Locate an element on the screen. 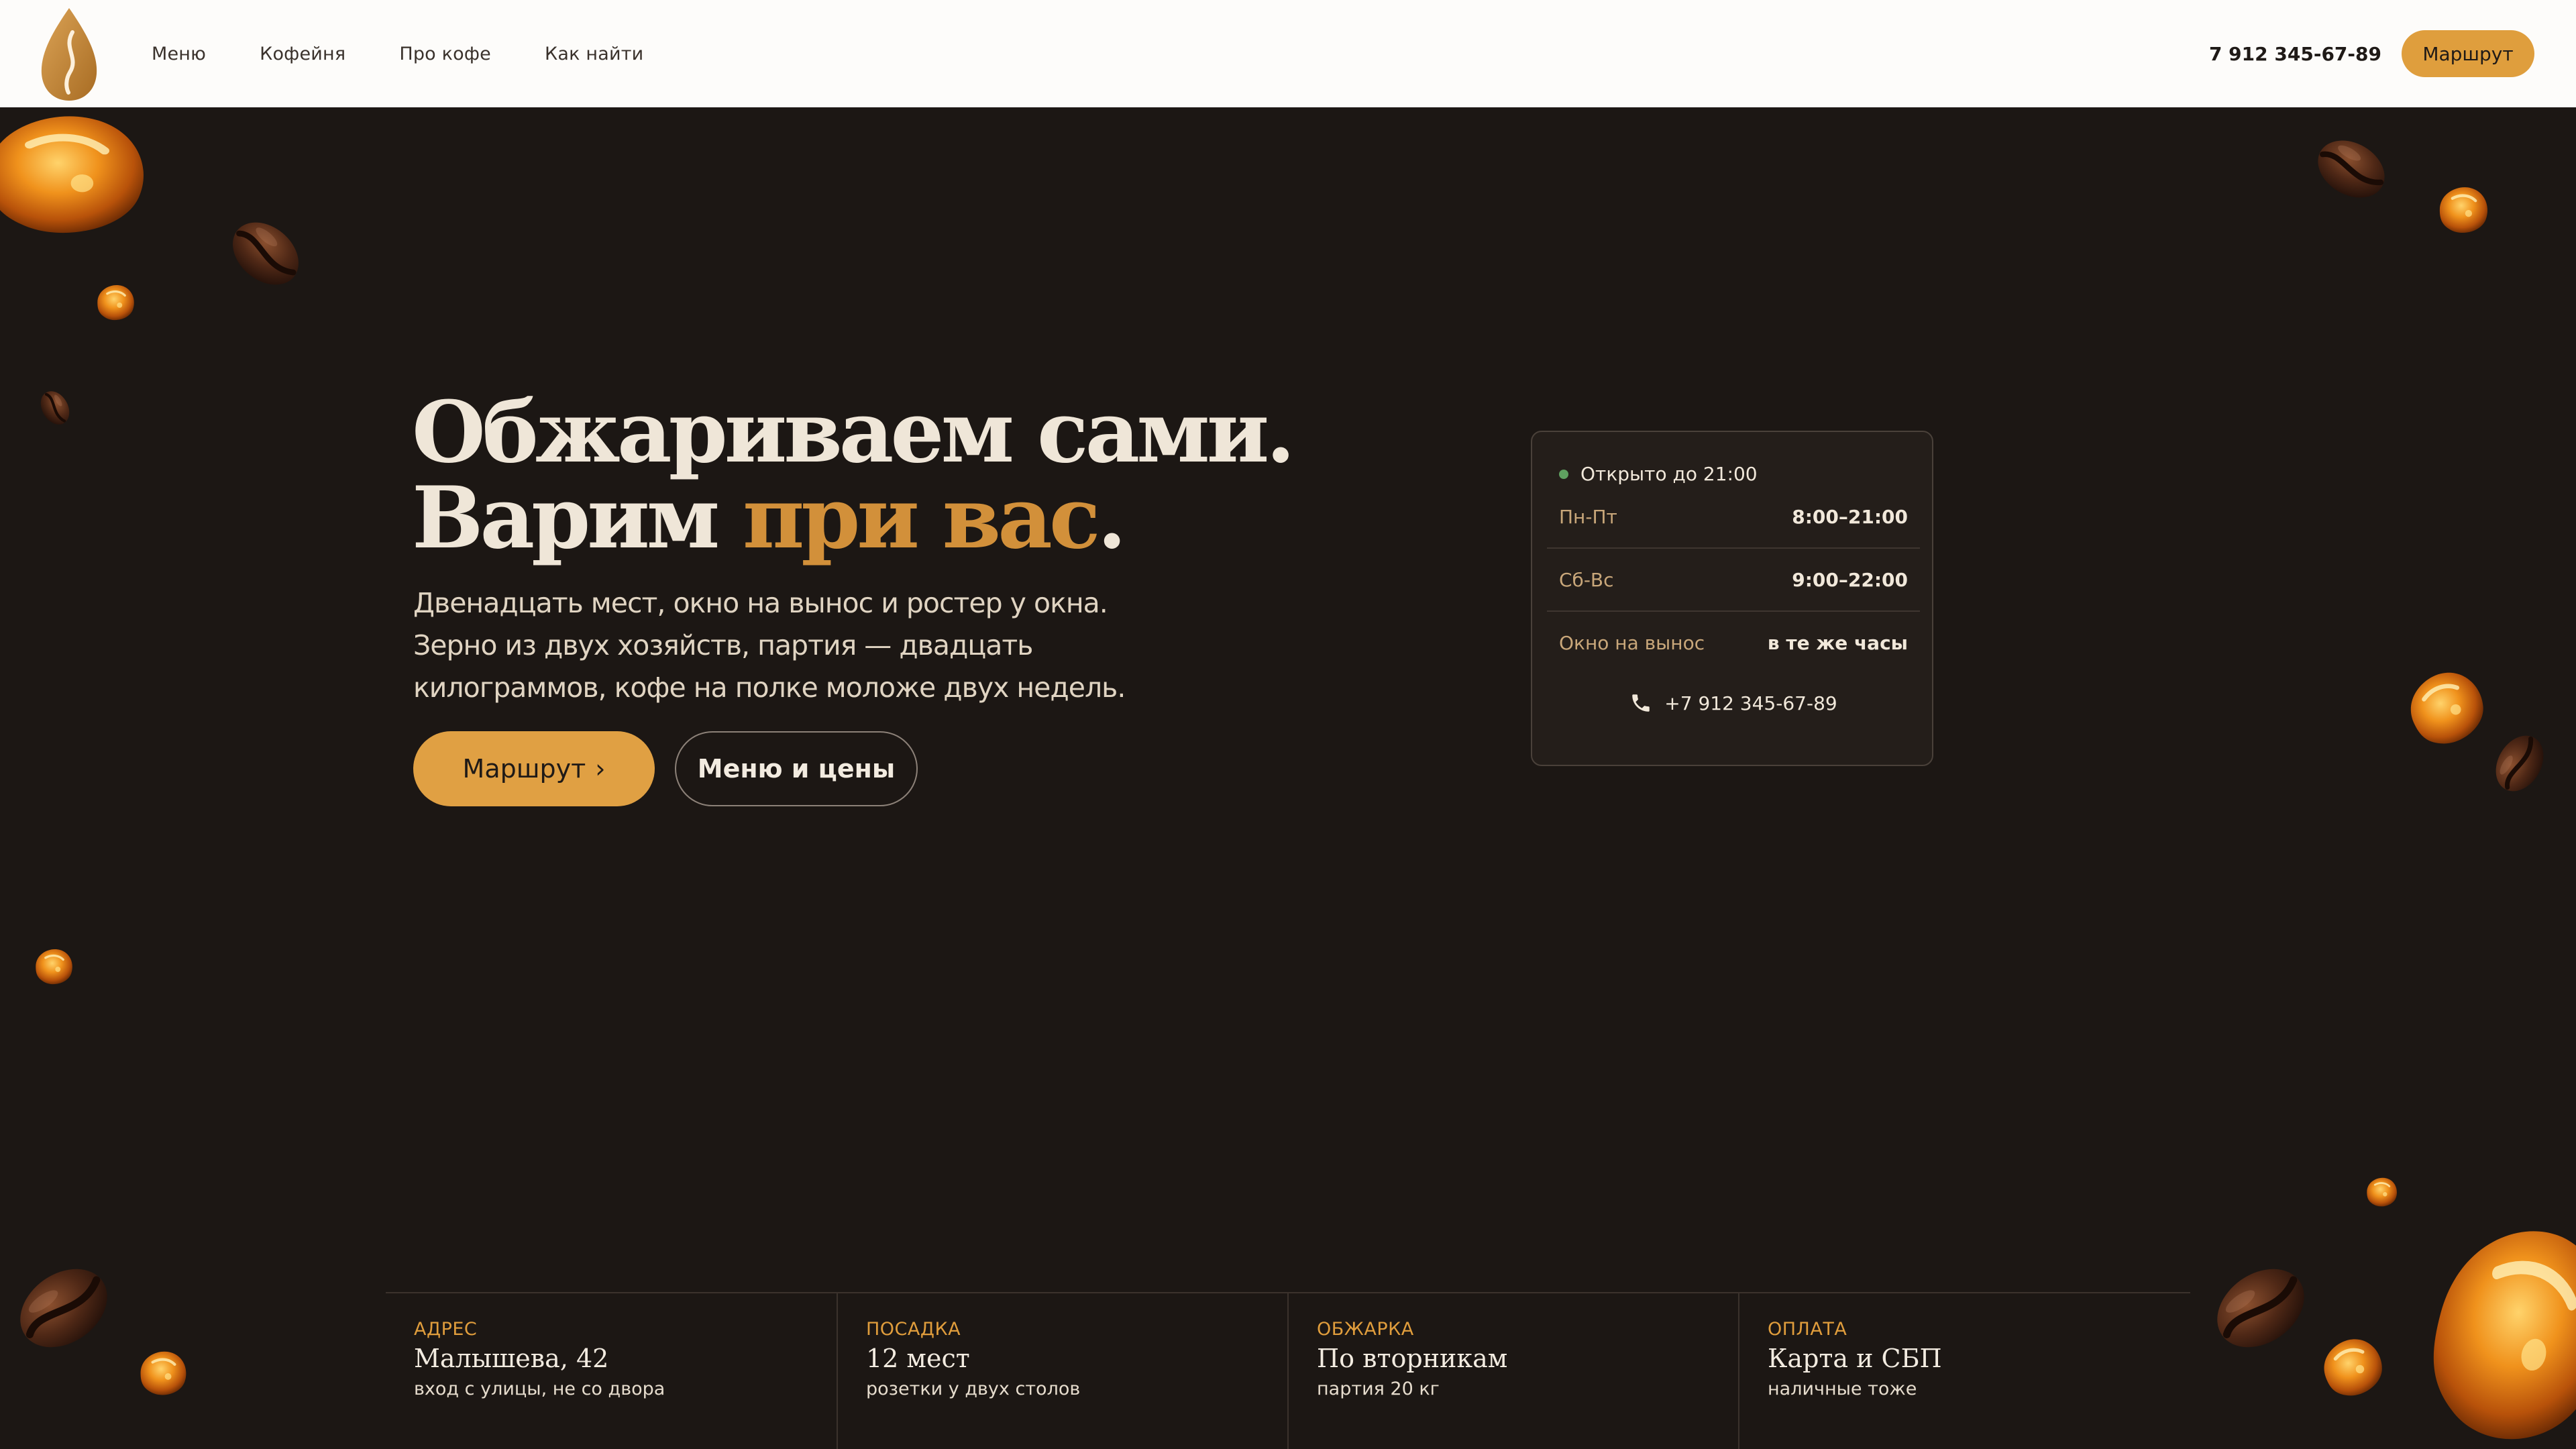  info-sub: вход с улицы, не со двора is located at coordinates (539, 1389).